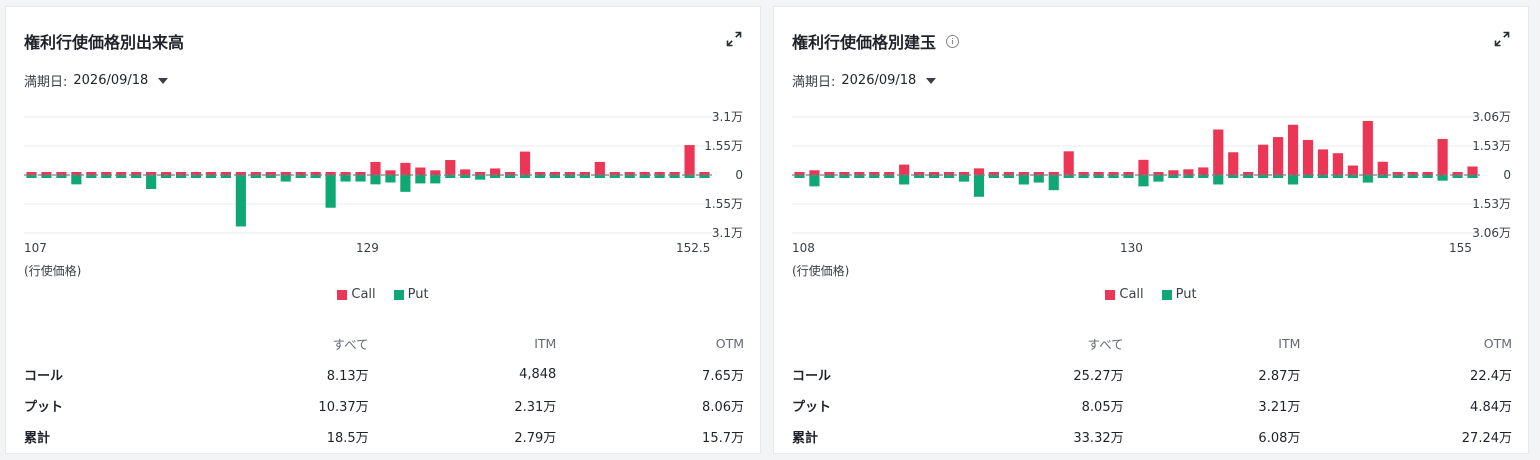 The image size is (1540, 460). Describe the element at coordinates (1152, 436) in the screenshot. I see `table-row: 累計 33.32万 6.08万 27.24万` at that location.